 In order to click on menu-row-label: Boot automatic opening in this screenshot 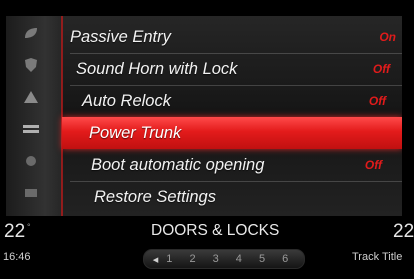, I will do `click(178, 164)`.